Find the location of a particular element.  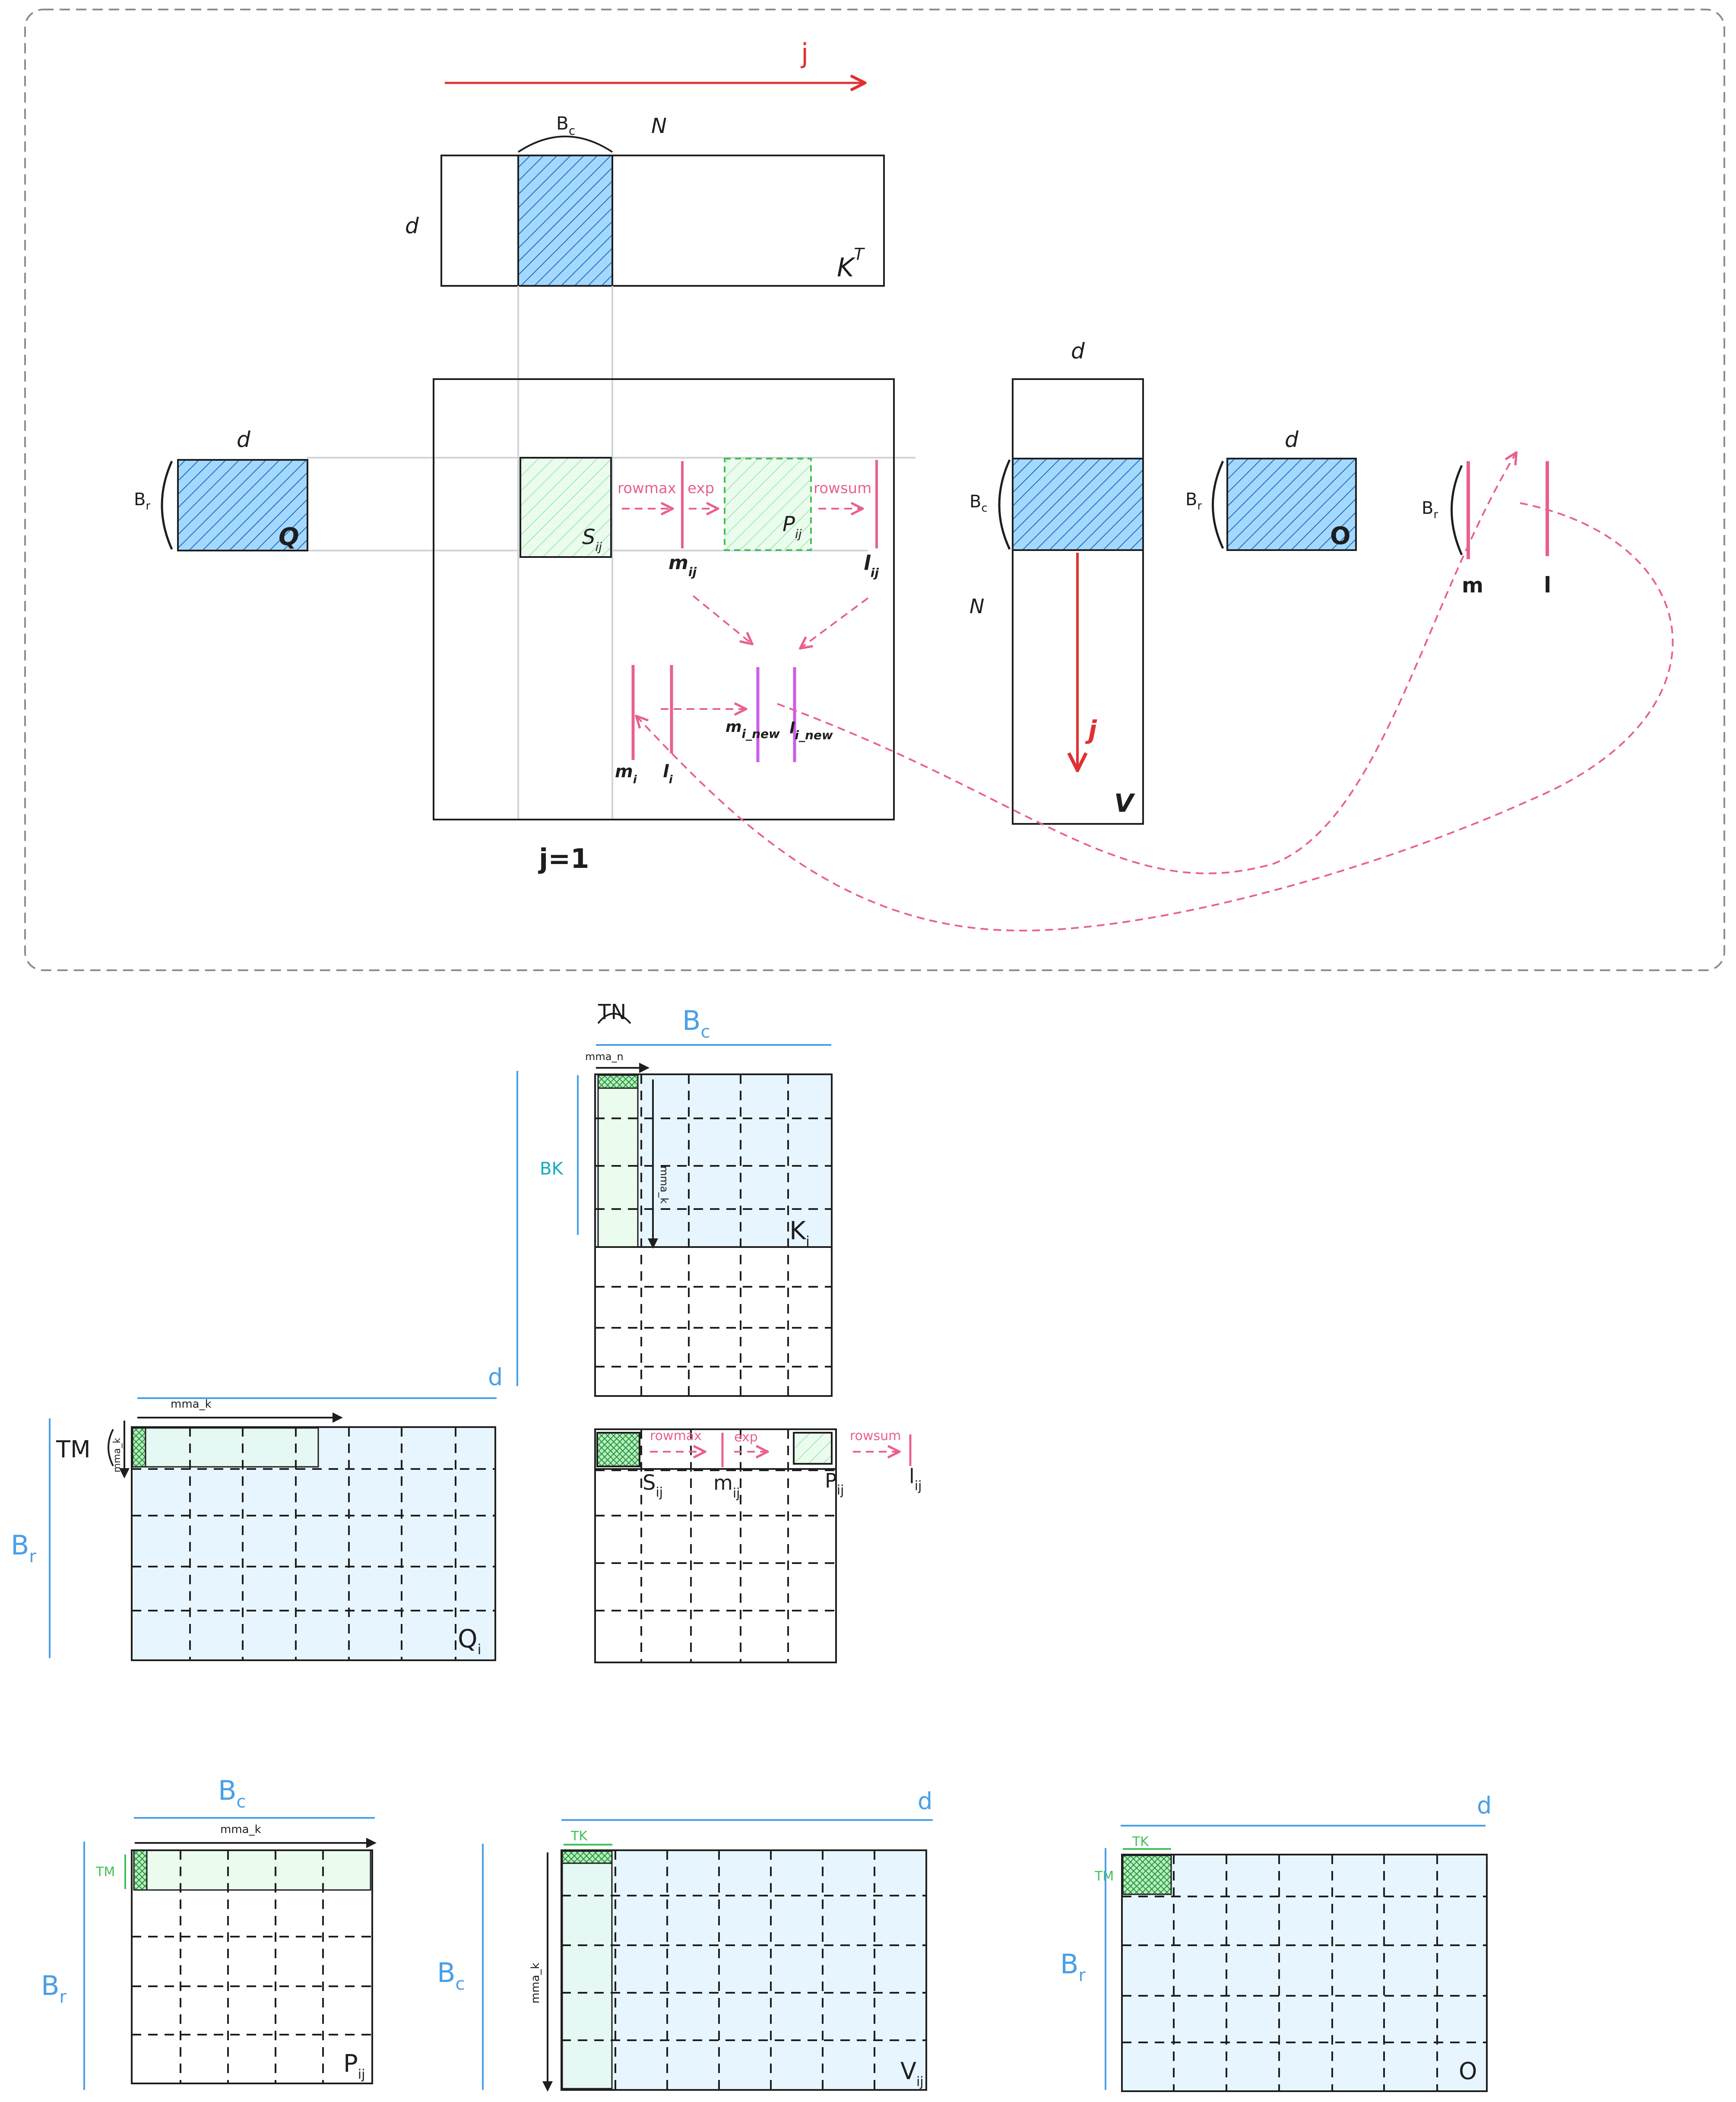

s-tile-l-label: lij is located at coordinates (915, 1479).